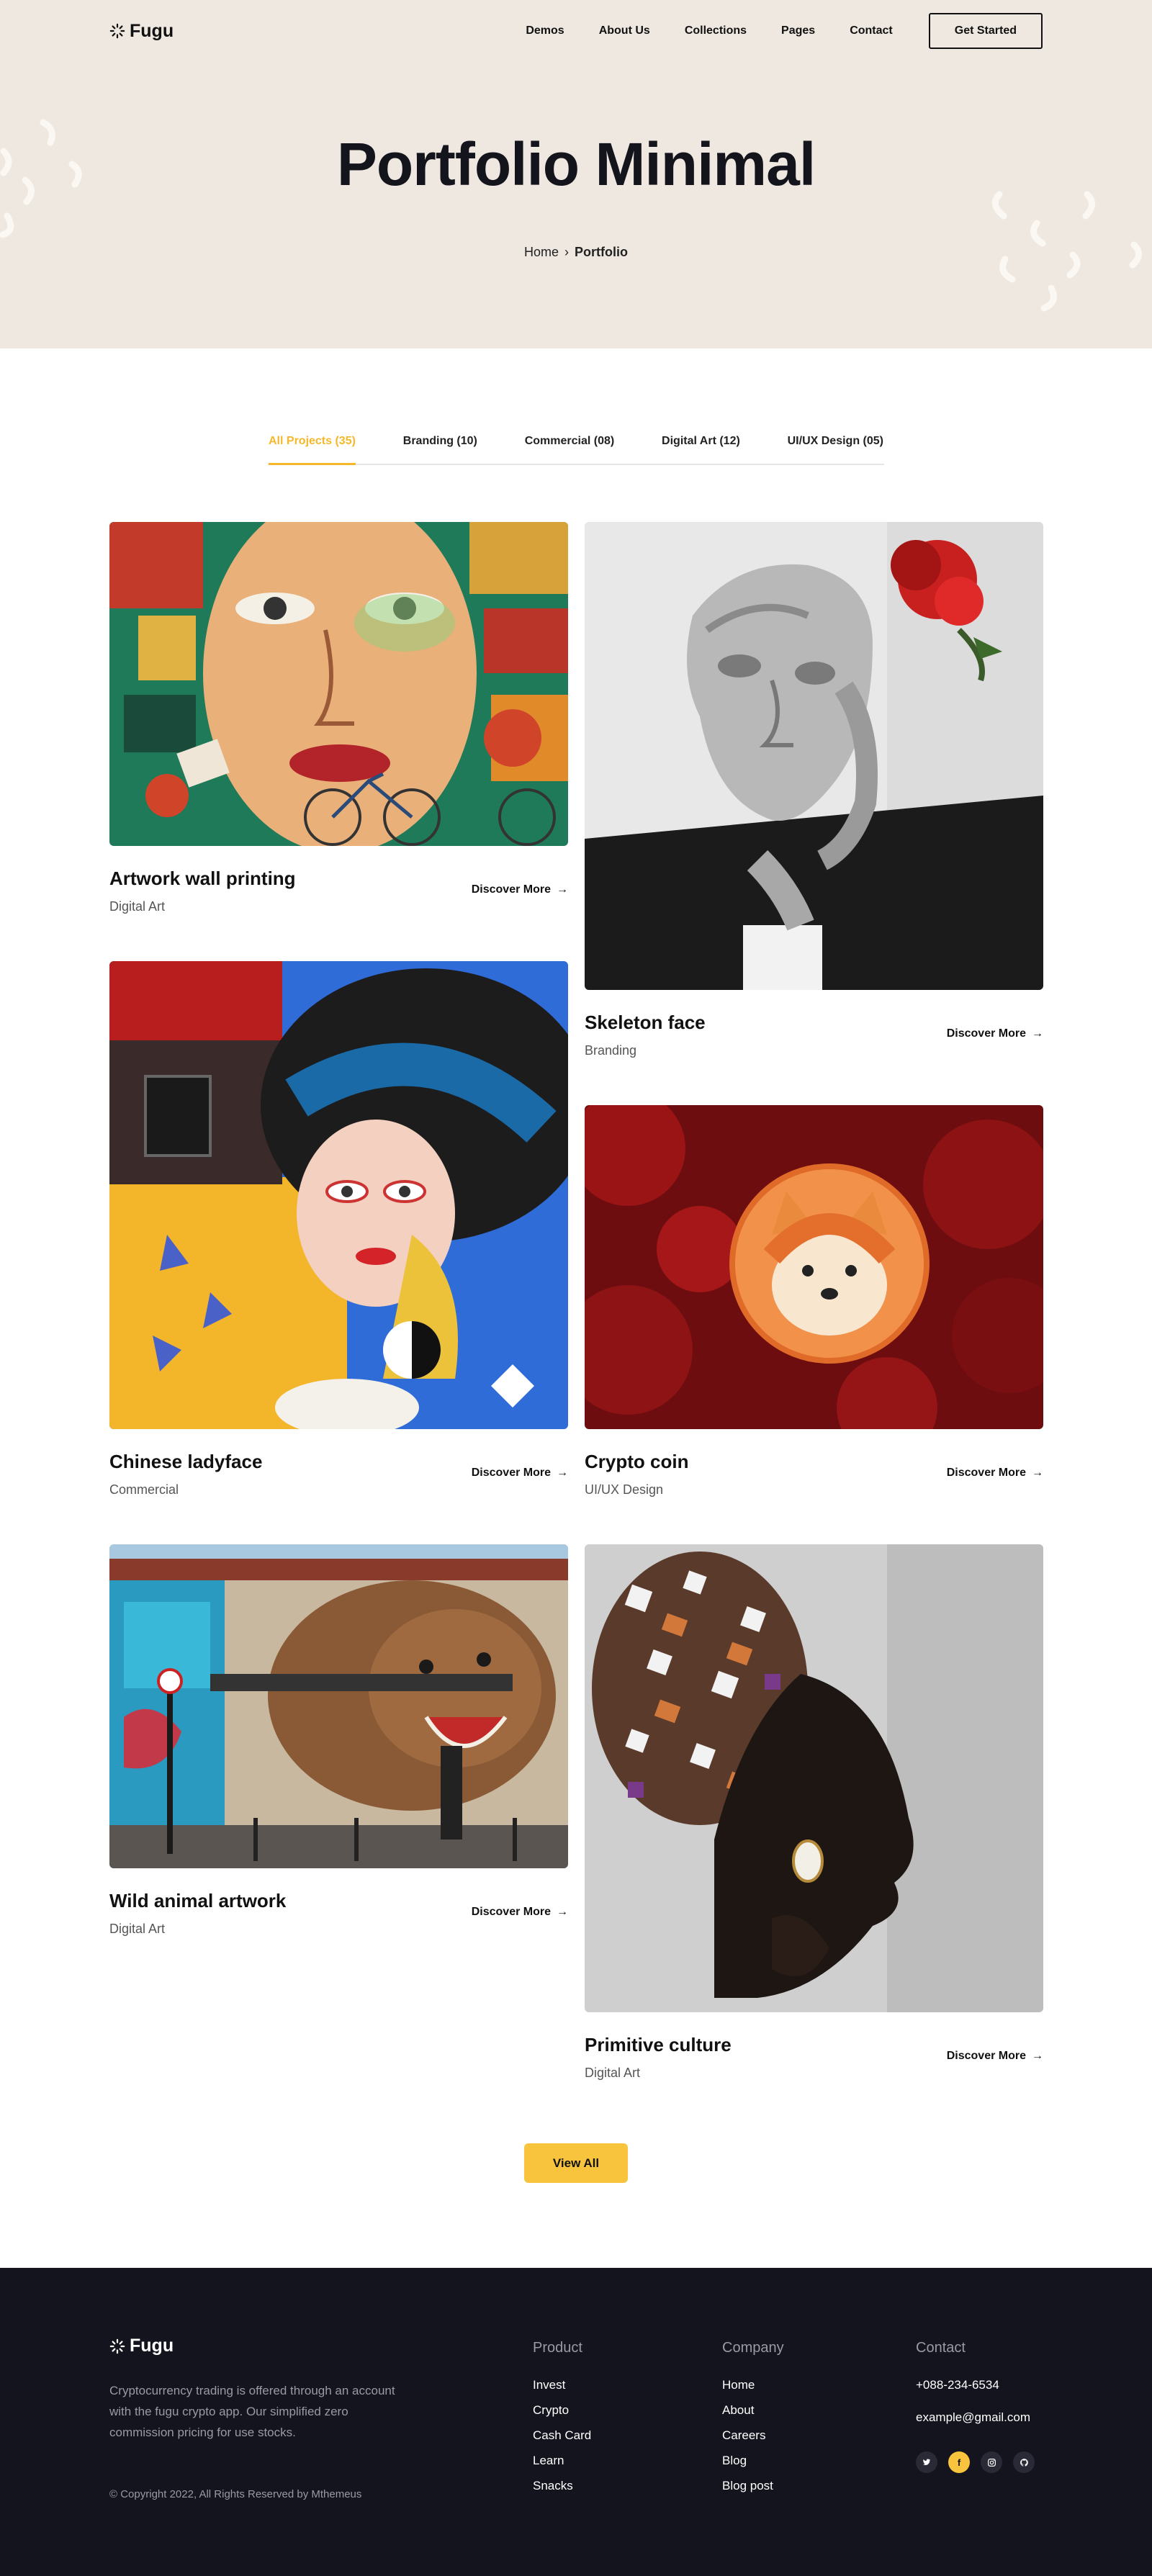 The height and width of the screenshot is (2576, 1152). I want to click on project-category: Commercial, so click(144, 1489).